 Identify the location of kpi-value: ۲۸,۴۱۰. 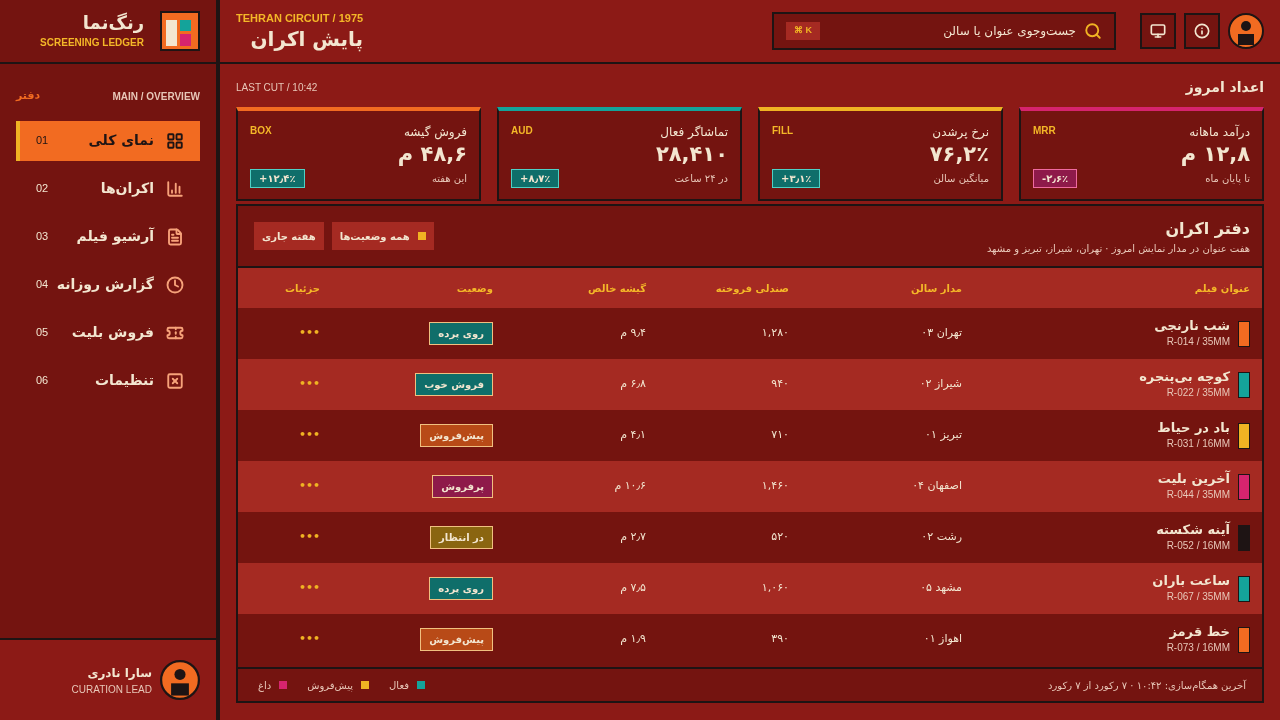
(691, 154).